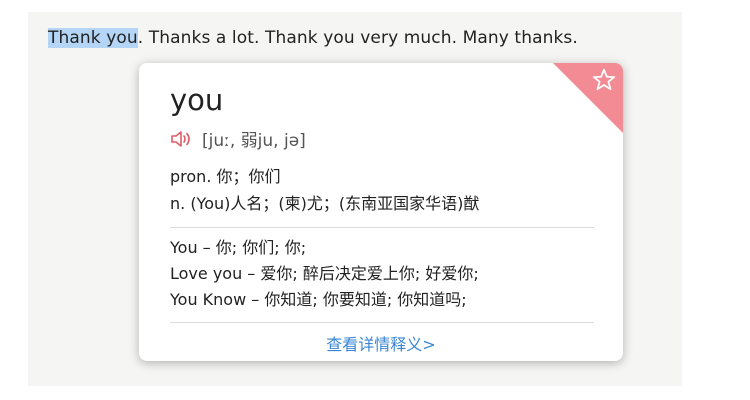  Describe the element at coordinates (325, 203) in the screenshot. I see `definition-item: n. (You)人名；(柬)尤；(东南亚国家华语)猷` at that location.